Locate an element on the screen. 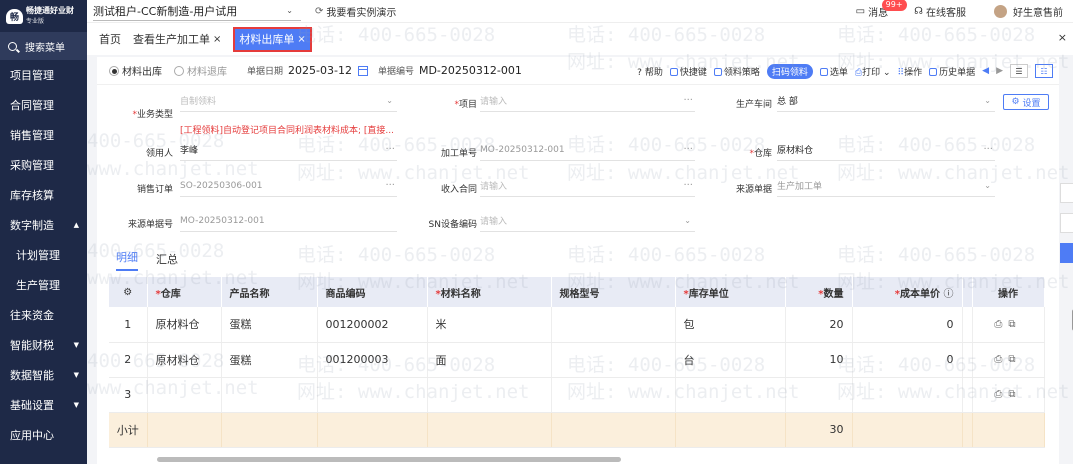 Image resolution: width=1073 pixels, height=464 pixels. project-input: 请输入 ··· is located at coordinates (587, 101).